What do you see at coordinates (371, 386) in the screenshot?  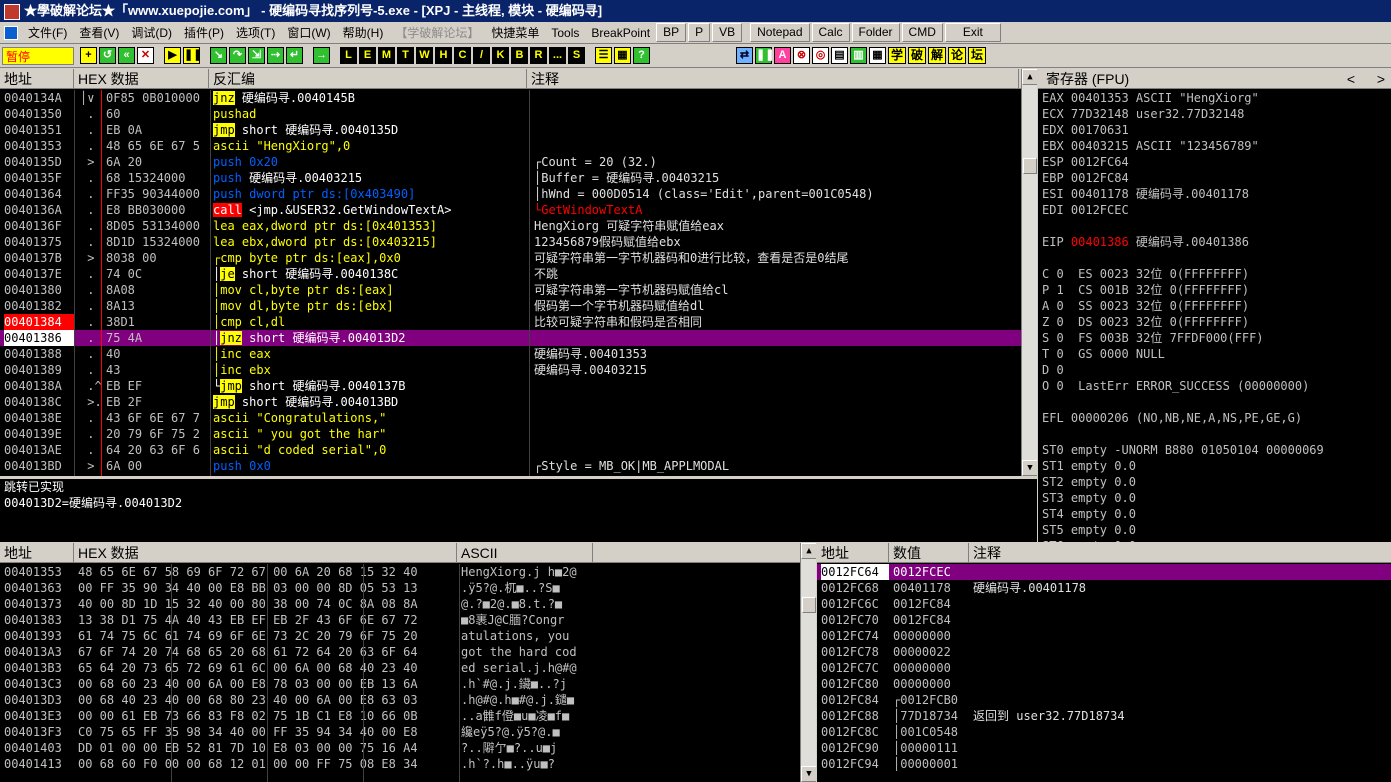 I see `disasm-instruction: └jmp short 硬编码寻.0040137B` at bounding box center [371, 386].